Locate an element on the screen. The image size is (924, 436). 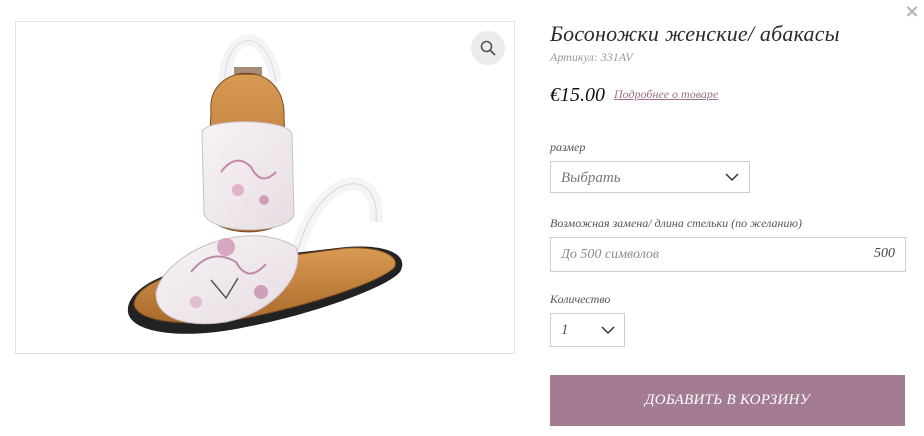
size-label: размер is located at coordinates (568, 147).